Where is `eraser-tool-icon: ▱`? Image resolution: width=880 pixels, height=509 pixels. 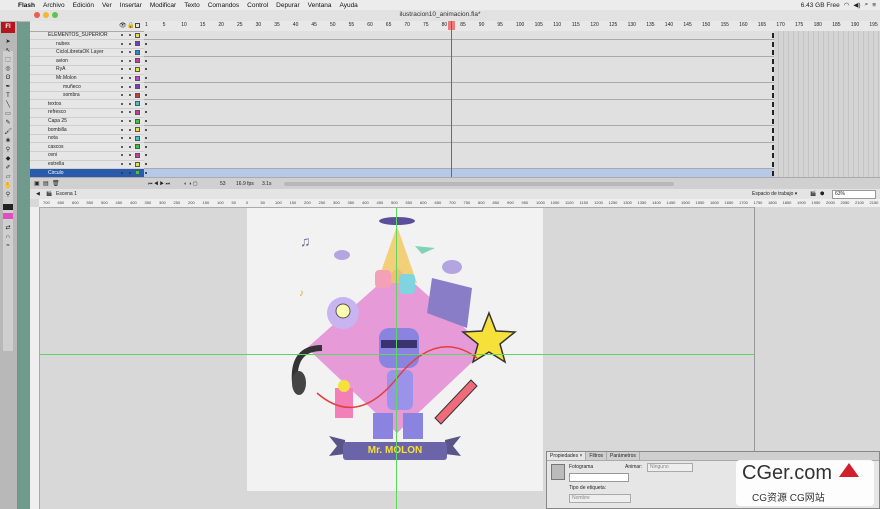 eraser-tool-icon: ▱ is located at coordinates (8, 177).